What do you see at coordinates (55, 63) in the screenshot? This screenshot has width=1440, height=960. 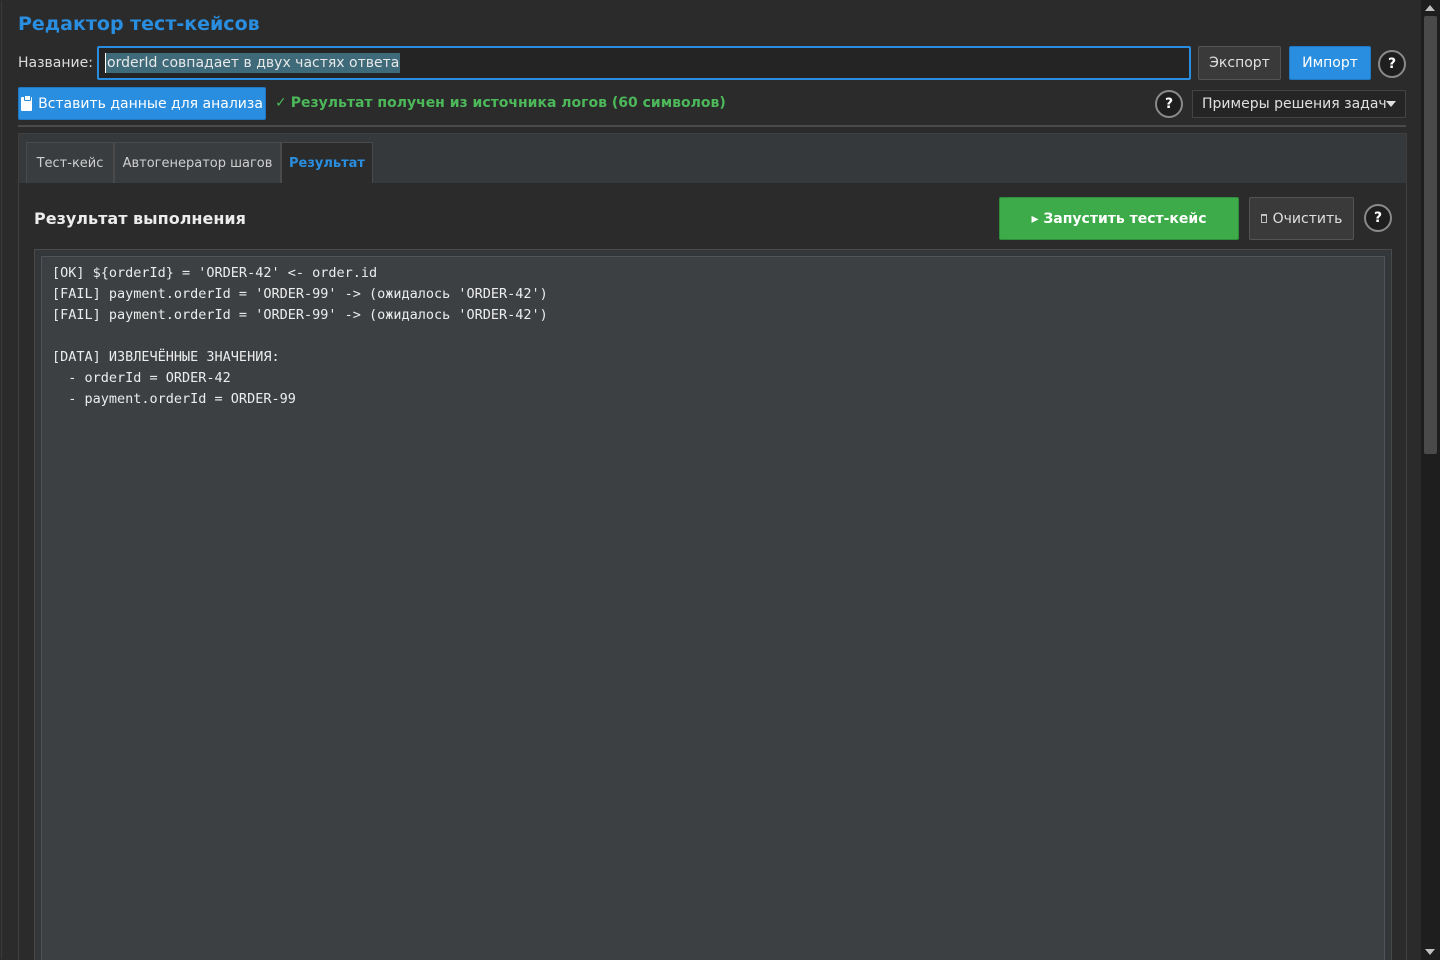 I see `name-label: Название:` at bounding box center [55, 63].